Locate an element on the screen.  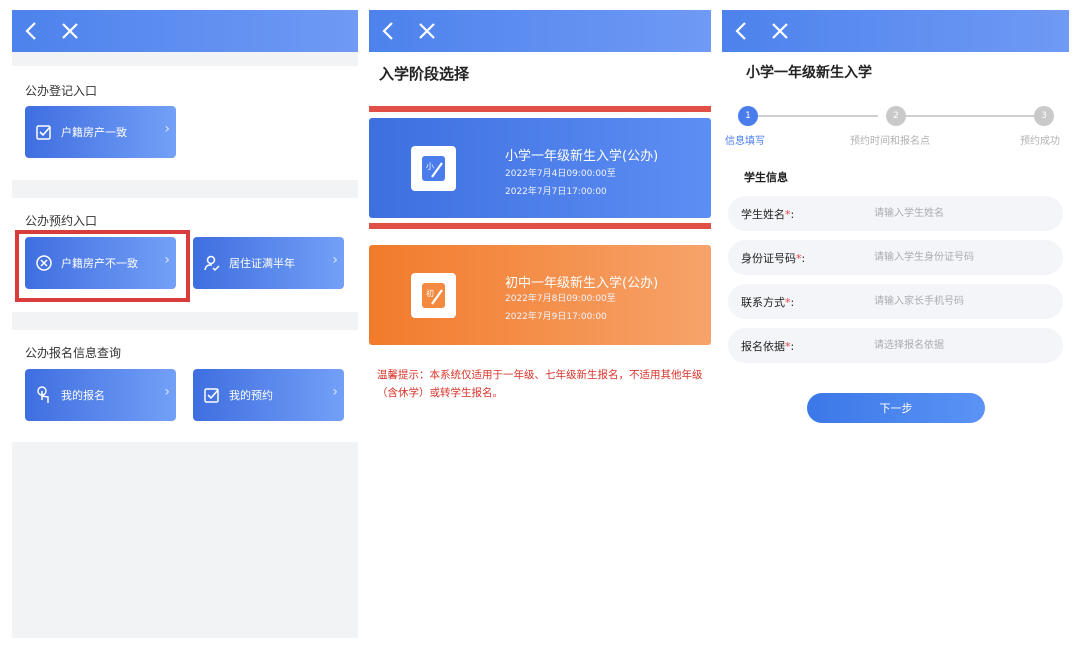
card-date-end: 2022年7月9日17:00:00 is located at coordinates (556, 317).